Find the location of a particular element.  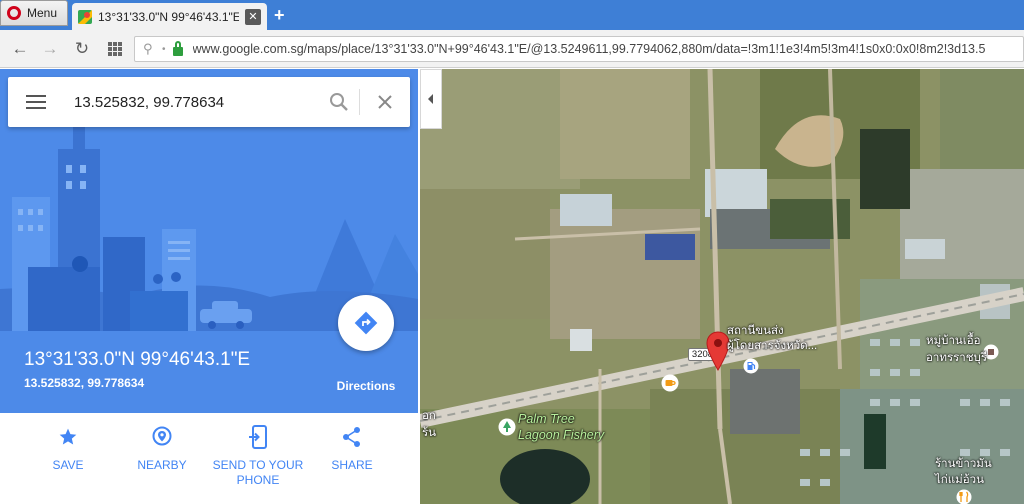

directions-button is located at coordinates (366, 323).